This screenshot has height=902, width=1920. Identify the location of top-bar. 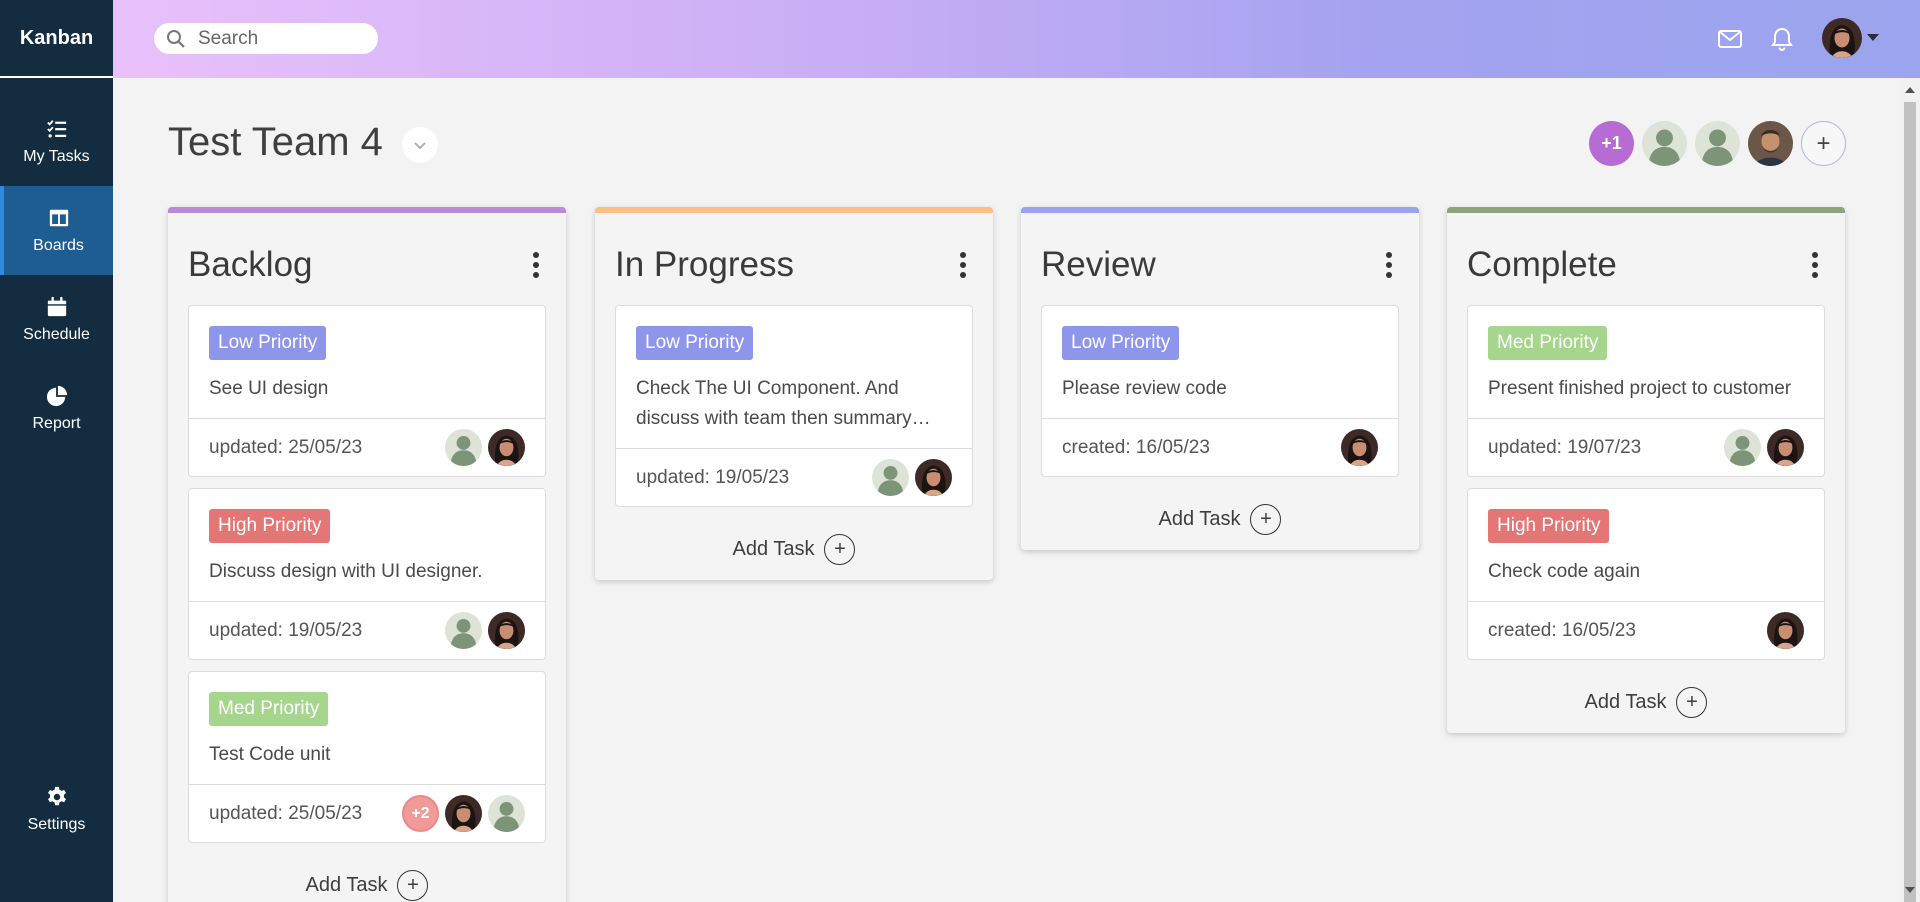
(1016, 39).